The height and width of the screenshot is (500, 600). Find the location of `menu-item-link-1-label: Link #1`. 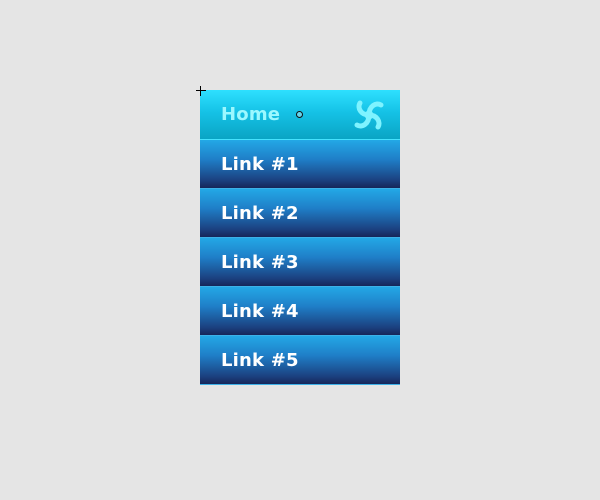

menu-item-link-1-label: Link #1 is located at coordinates (260, 164).